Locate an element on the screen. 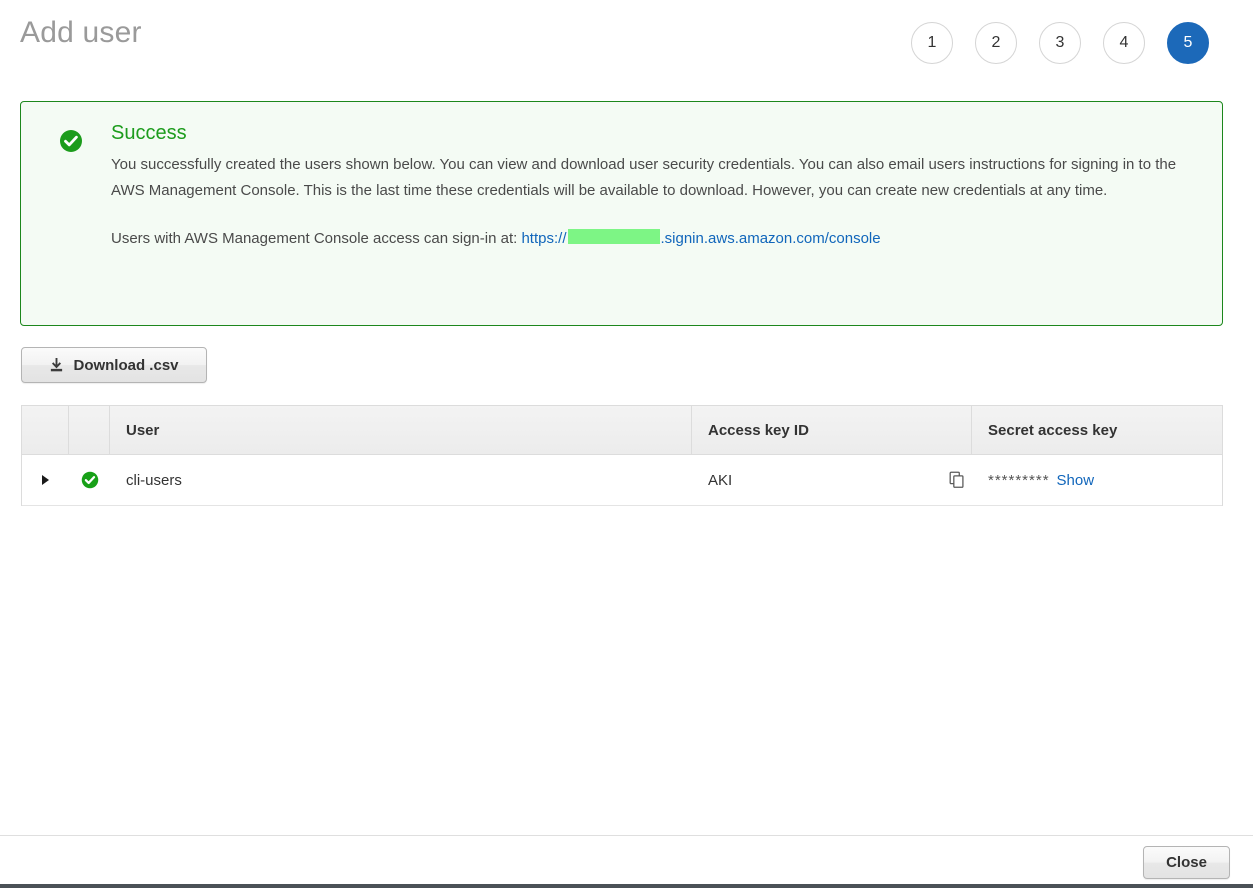  row-user-name: cli-users is located at coordinates (154, 480).